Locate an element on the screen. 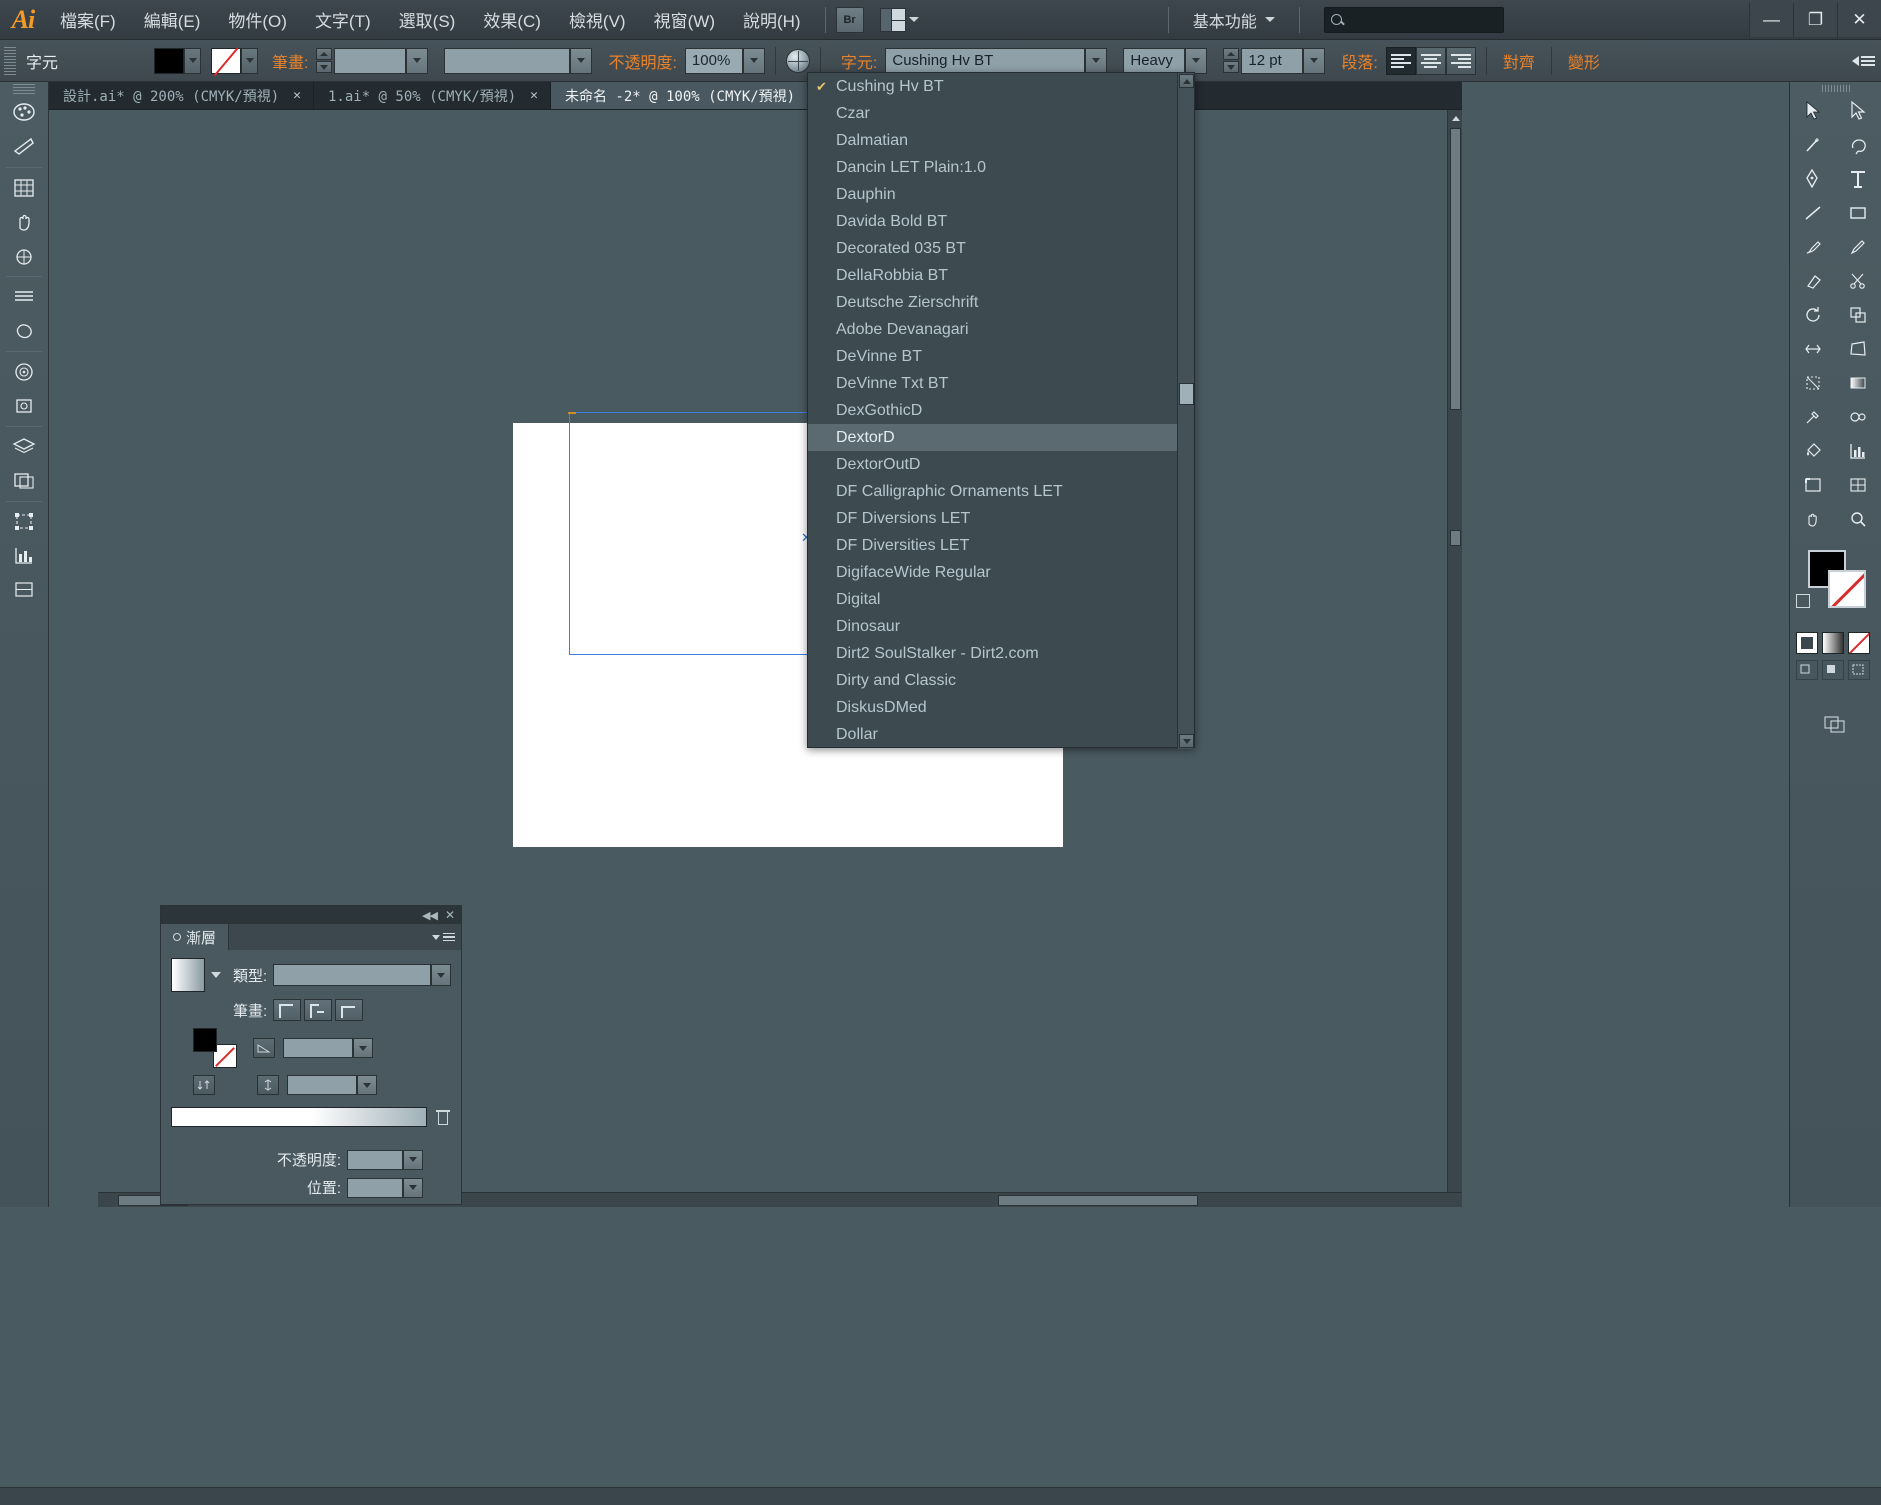 The width and height of the screenshot is (1881, 1505). tool-eraser is located at coordinates (1813, 281).